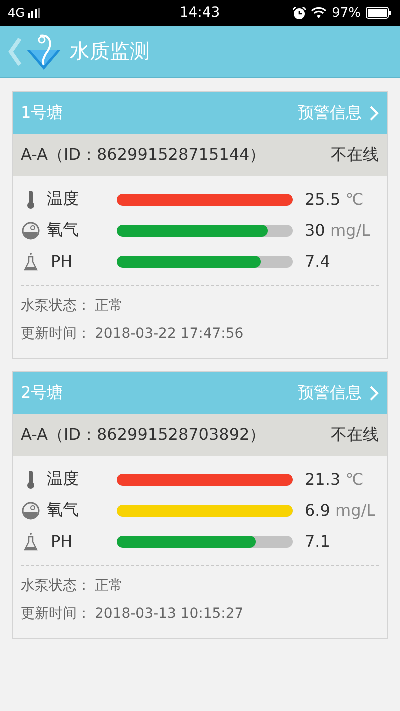 This screenshot has width=400, height=711. What do you see at coordinates (169, 334) in the screenshot?
I see `update-time: 2018-03-22 17:47:56` at bounding box center [169, 334].